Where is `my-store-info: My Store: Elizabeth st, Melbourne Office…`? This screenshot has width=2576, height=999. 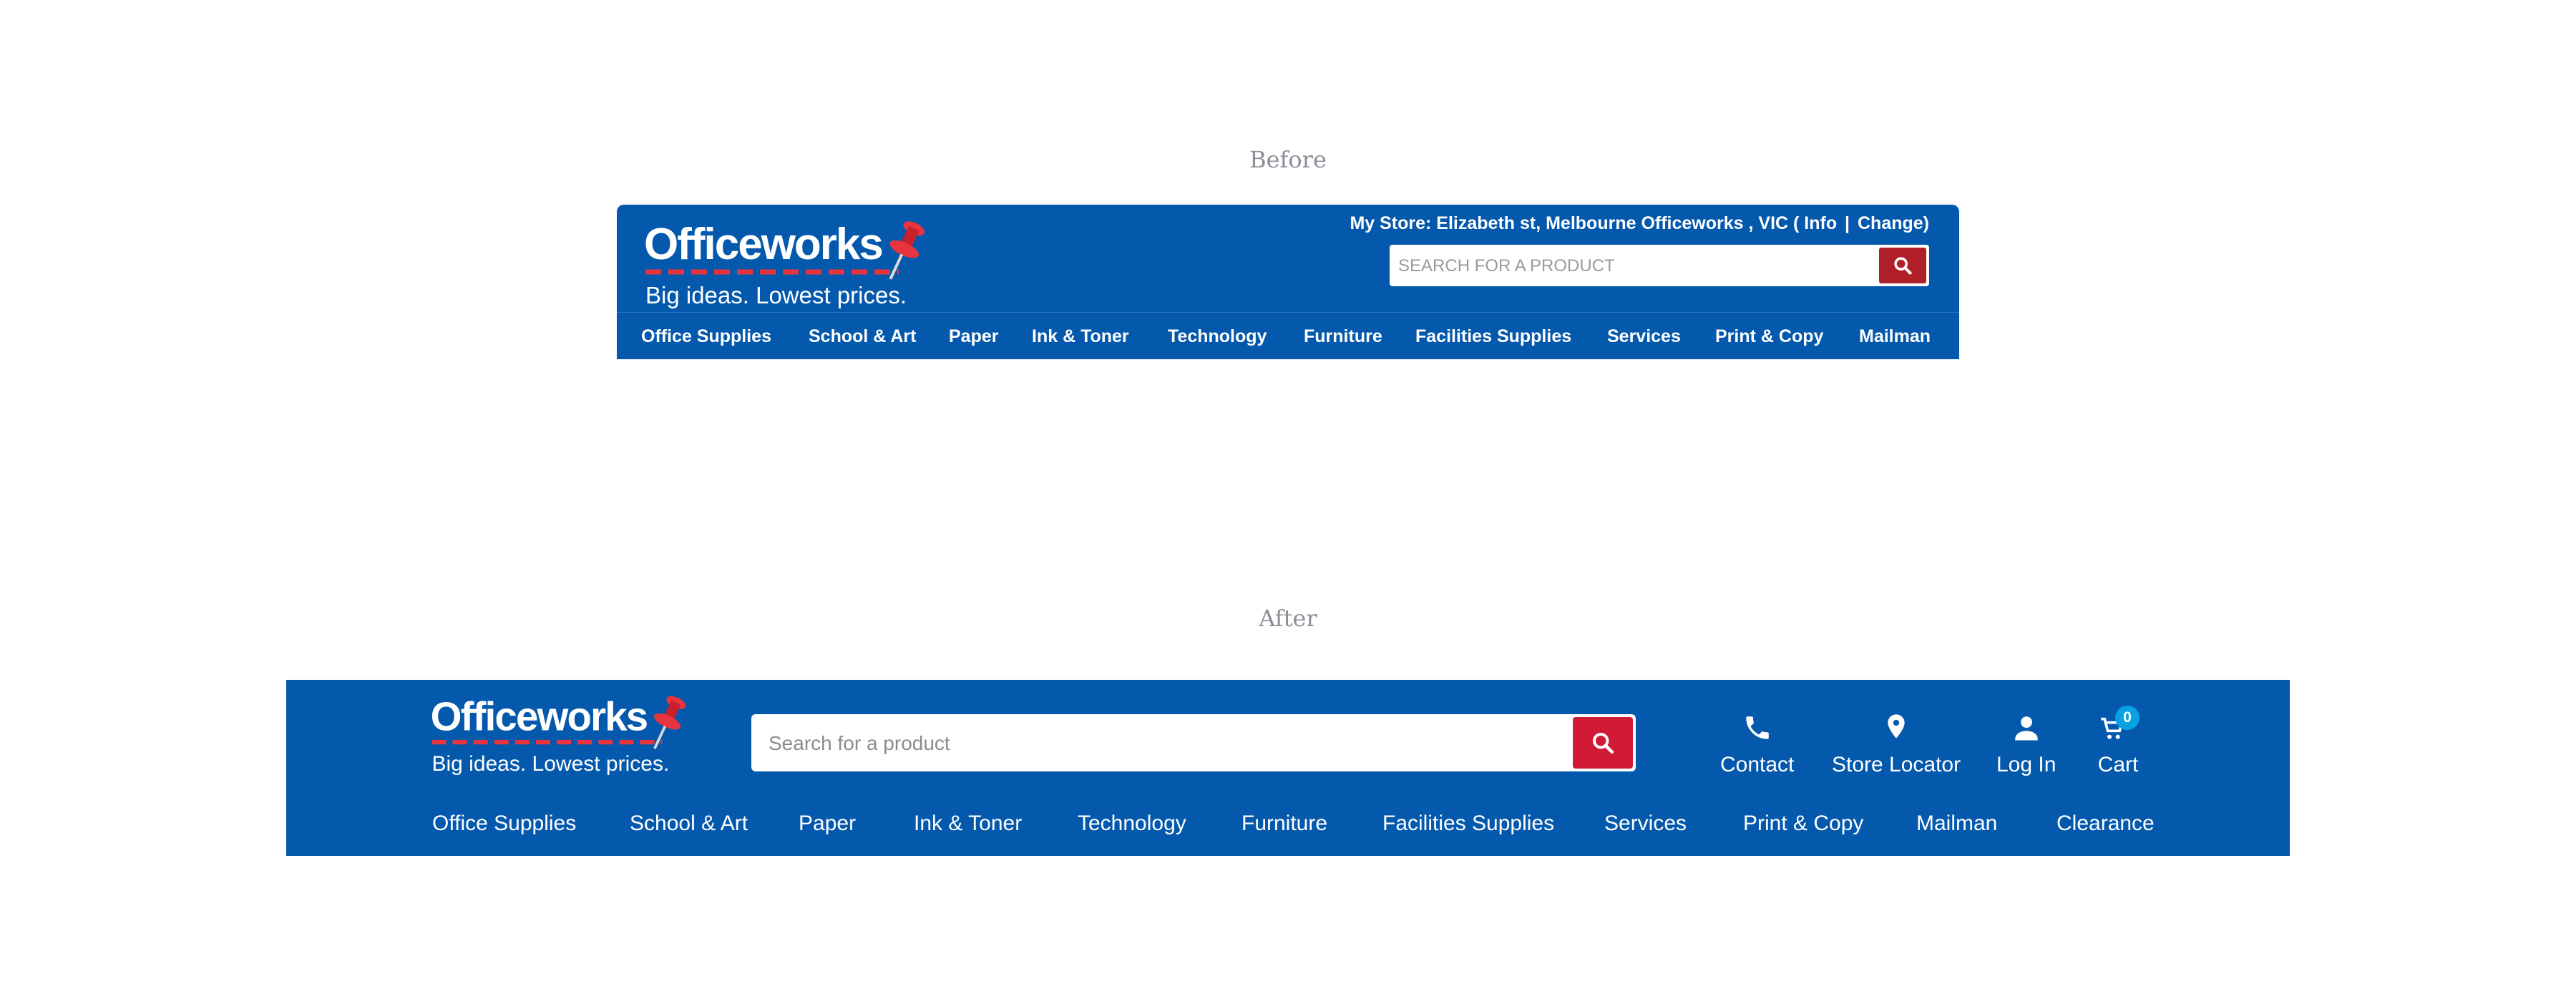
my-store-info: My Store: Elizabeth st, Melbourne Office… is located at coordinates (1639, 223).